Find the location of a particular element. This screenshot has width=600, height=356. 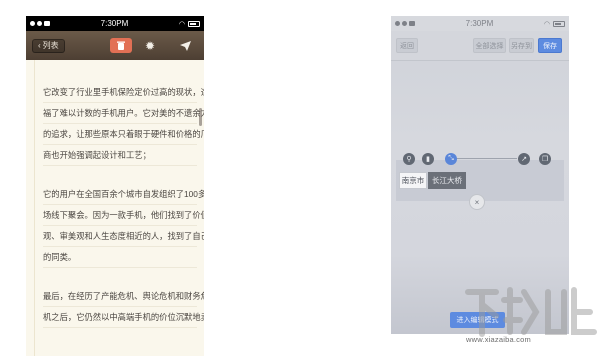

editor-toolbar: ‹ 列表 ✹ is located at coordinates (115, 45).